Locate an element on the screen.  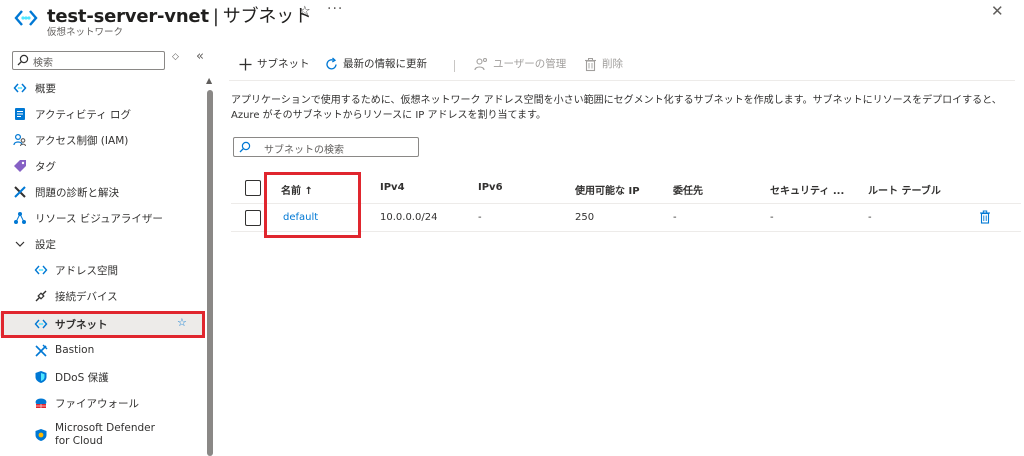
manage-users-icon is located at coordinates (480, 63).